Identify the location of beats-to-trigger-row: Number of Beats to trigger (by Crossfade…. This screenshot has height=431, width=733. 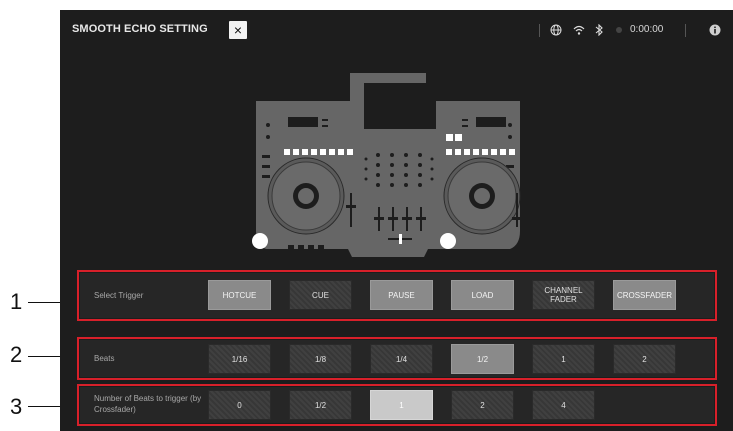
(397, 405).